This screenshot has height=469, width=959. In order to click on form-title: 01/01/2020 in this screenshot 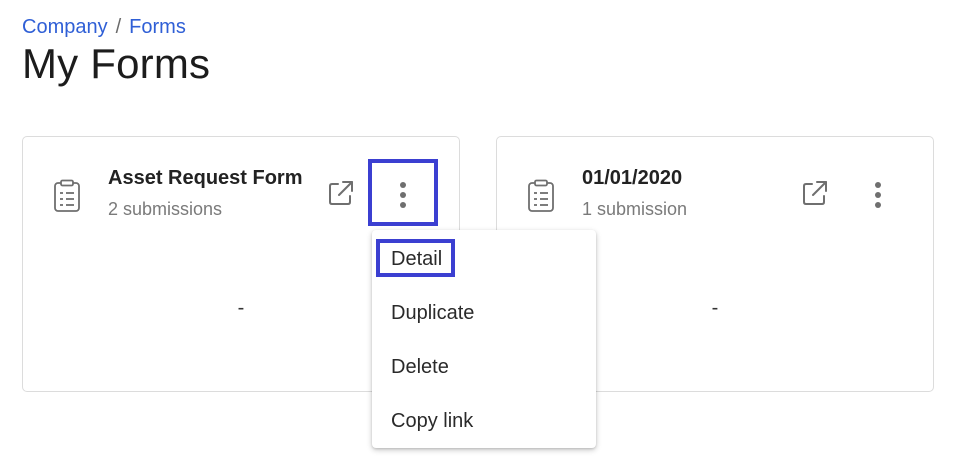, I will do `click(632, 178)`.